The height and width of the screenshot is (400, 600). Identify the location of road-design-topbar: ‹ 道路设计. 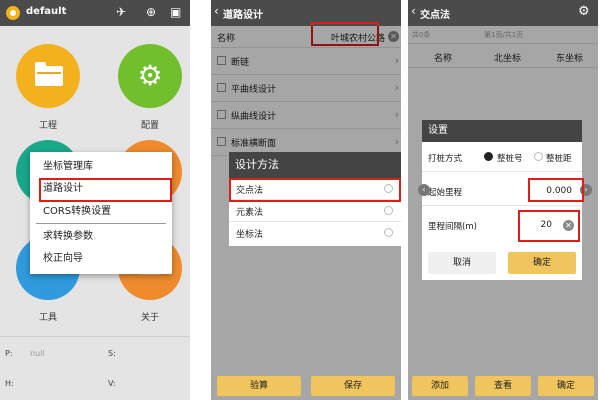
(306, 13).